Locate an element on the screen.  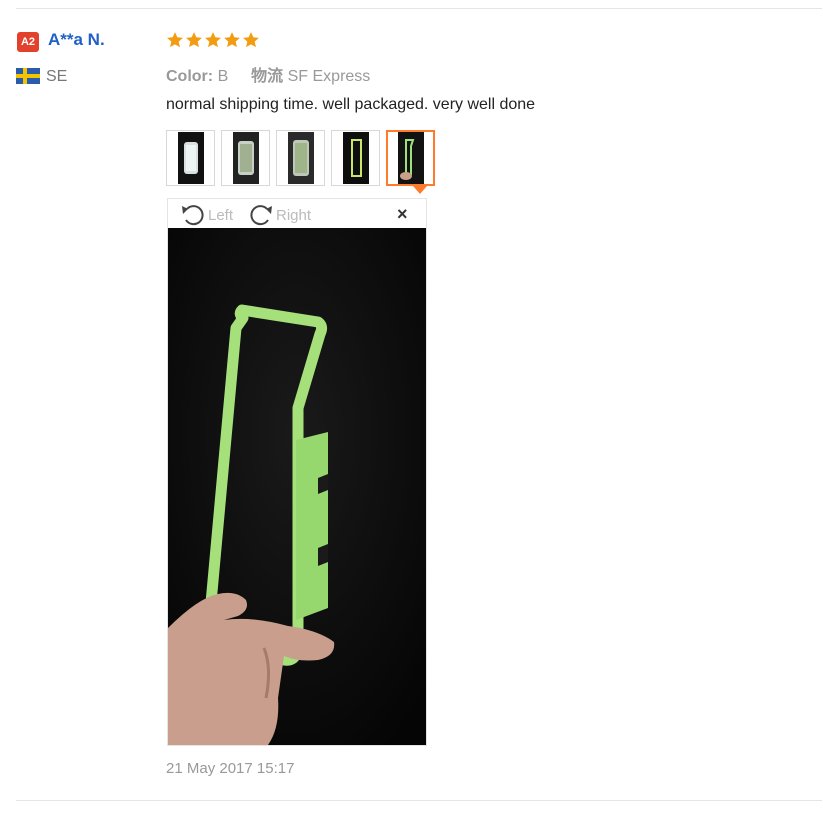
rotate-right-label: Right is located at coordinates (294, 215).